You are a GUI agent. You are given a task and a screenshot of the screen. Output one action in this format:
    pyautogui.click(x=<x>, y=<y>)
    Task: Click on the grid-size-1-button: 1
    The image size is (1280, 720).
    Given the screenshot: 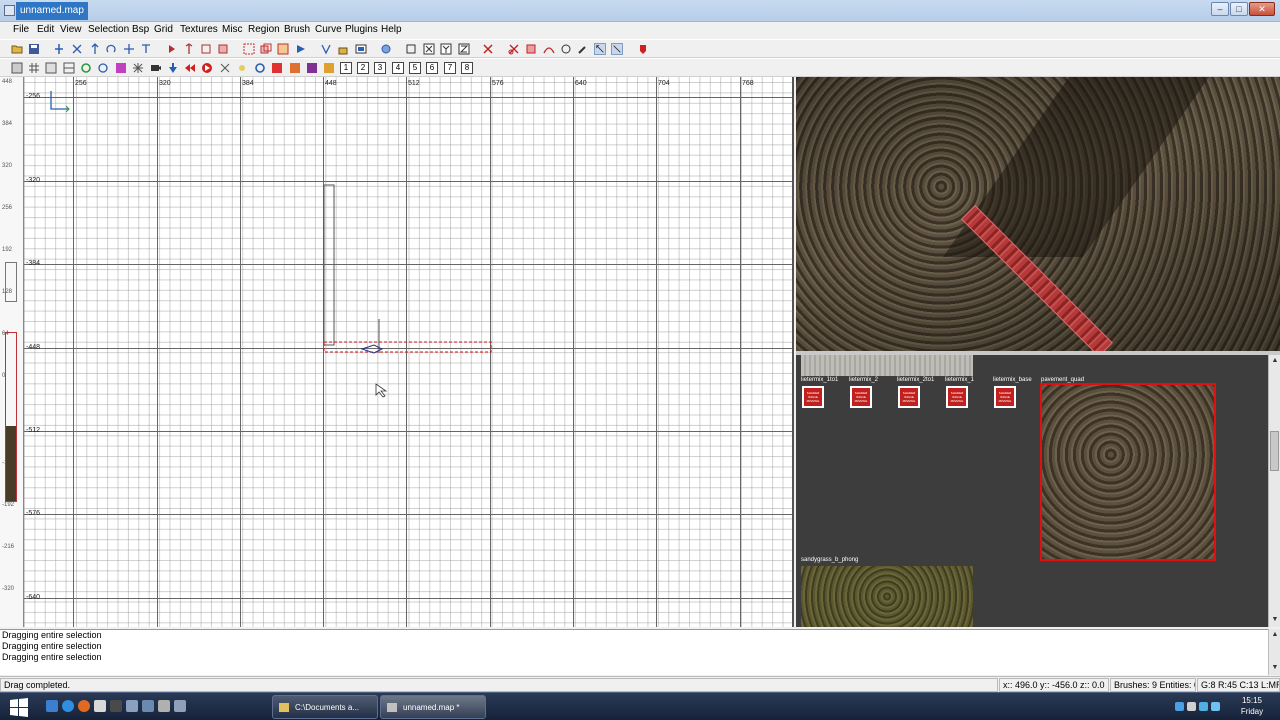 What is the action you would take?
    pyautogui.click(x=346, y=68)
    